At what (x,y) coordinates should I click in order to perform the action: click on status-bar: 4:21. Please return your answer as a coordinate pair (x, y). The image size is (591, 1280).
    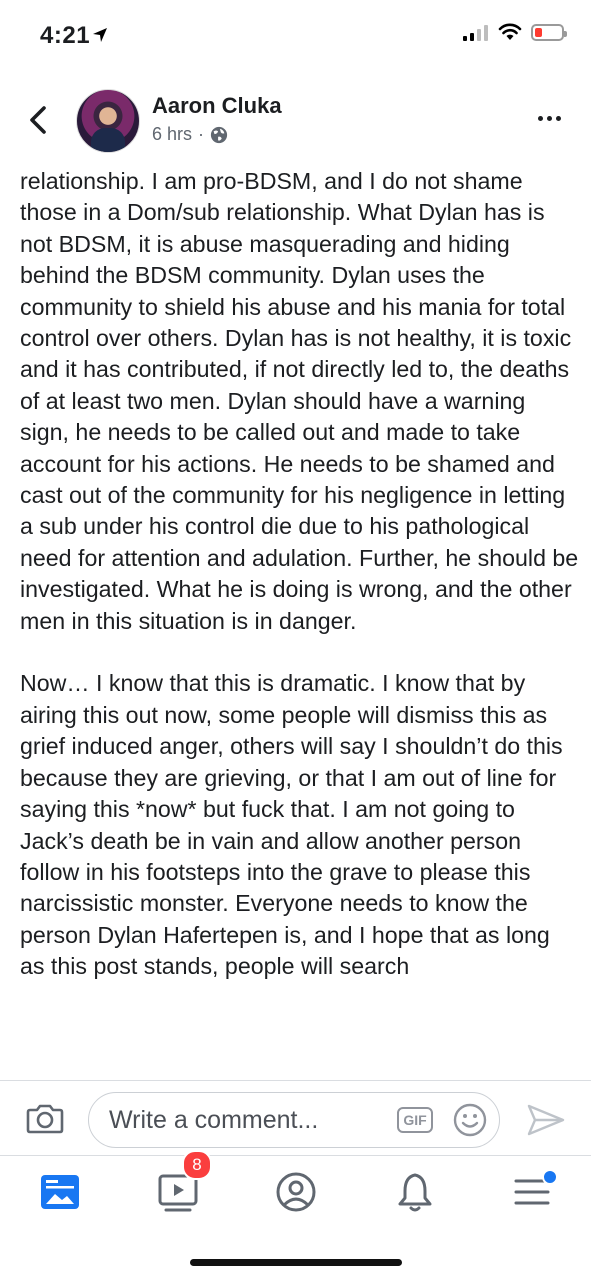
    Looking at the image, I should click on (295, 35).